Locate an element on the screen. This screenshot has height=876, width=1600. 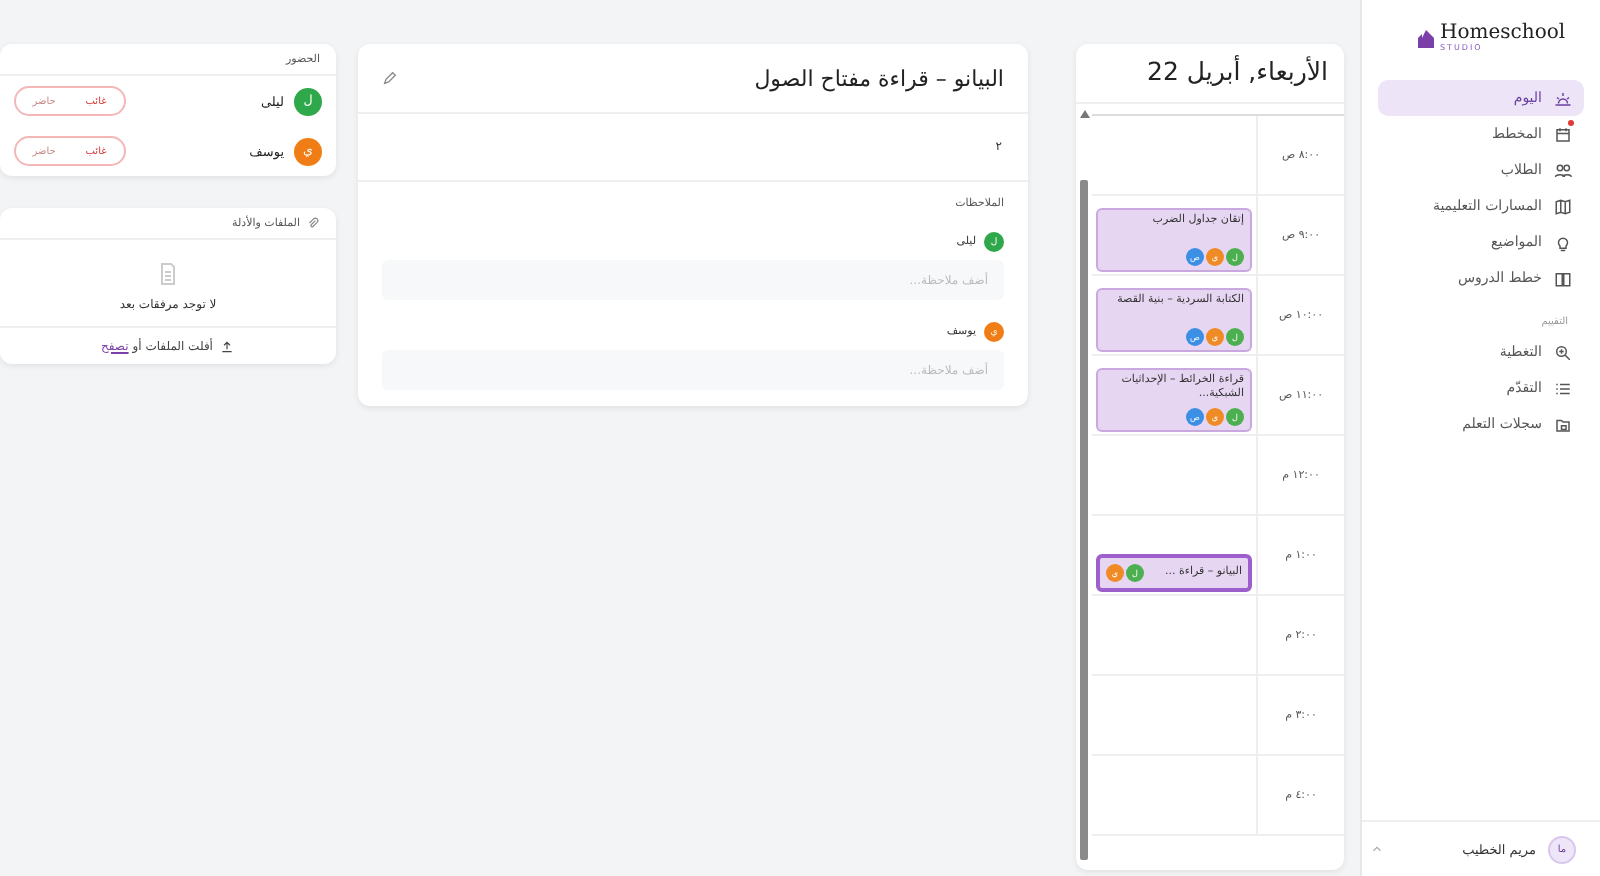
calendar-title: الأربعاء, أبريل 22 is located at coordinates (1210, 74).